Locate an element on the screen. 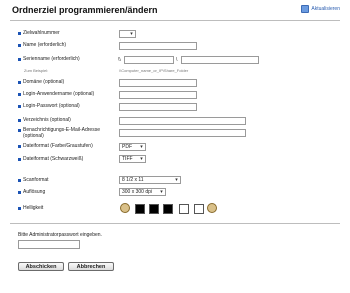 The height and width of the screenshot is (293, 350). verzeichnis-input is located at coordinates (182, 121).